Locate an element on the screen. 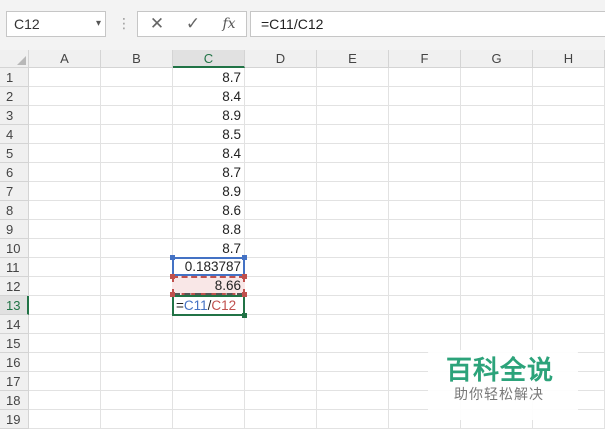 The width and height of the screenshot is (605, 433). column-header-f: F is located at coordinates (425, 59).